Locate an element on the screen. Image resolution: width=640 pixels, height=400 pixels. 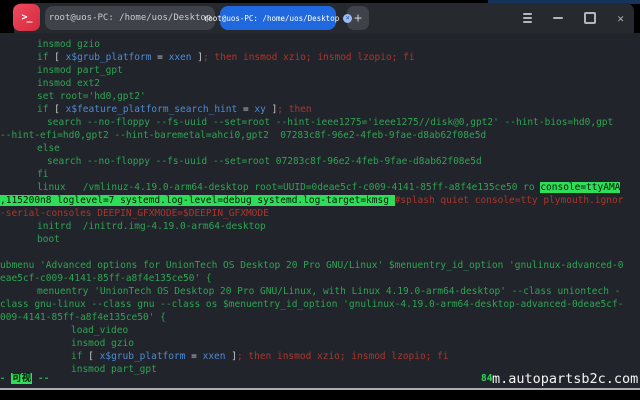
menu-icon is located at coordinates (528, 18).